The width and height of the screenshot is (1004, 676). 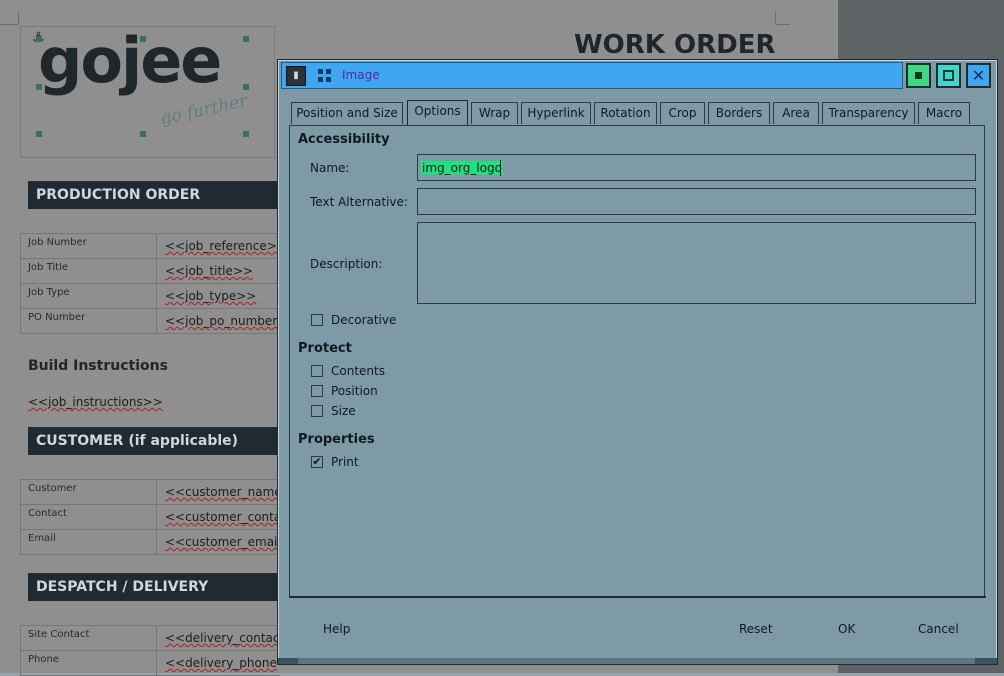 What do you see at coordinates (948, 75) in the screenshot?
I see `maximize-button` at bounding box center [948, 75].